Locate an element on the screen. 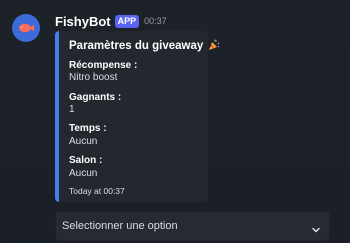 Image resolution: width=350 pixels, height=243 pixels. field-reward-value: Nitro boost is located at coordinates (93, 77).